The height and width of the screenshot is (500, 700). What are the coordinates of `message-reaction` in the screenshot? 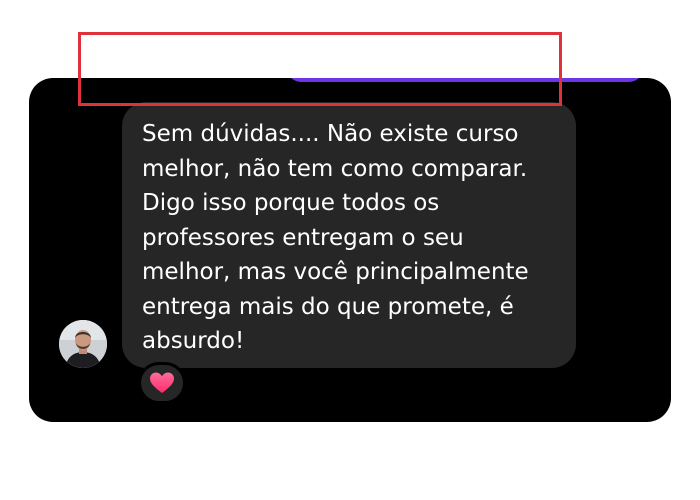 It's located at (162, 383).